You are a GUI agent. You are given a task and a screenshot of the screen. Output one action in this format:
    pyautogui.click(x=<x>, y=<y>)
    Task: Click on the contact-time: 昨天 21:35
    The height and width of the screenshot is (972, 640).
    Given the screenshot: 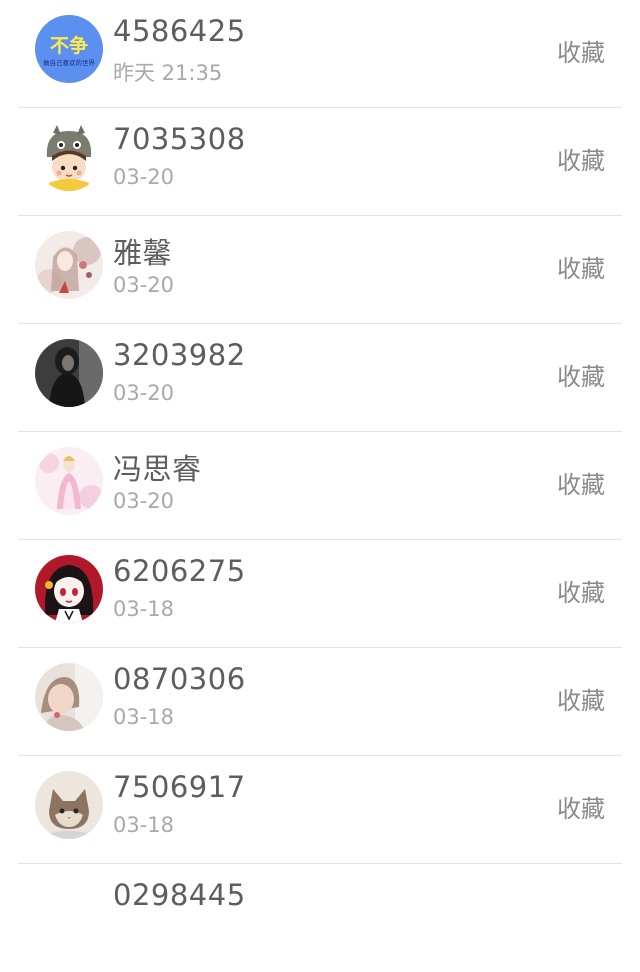 What is the action you would take?
    pyautogui.click(x=168, y=73)
    